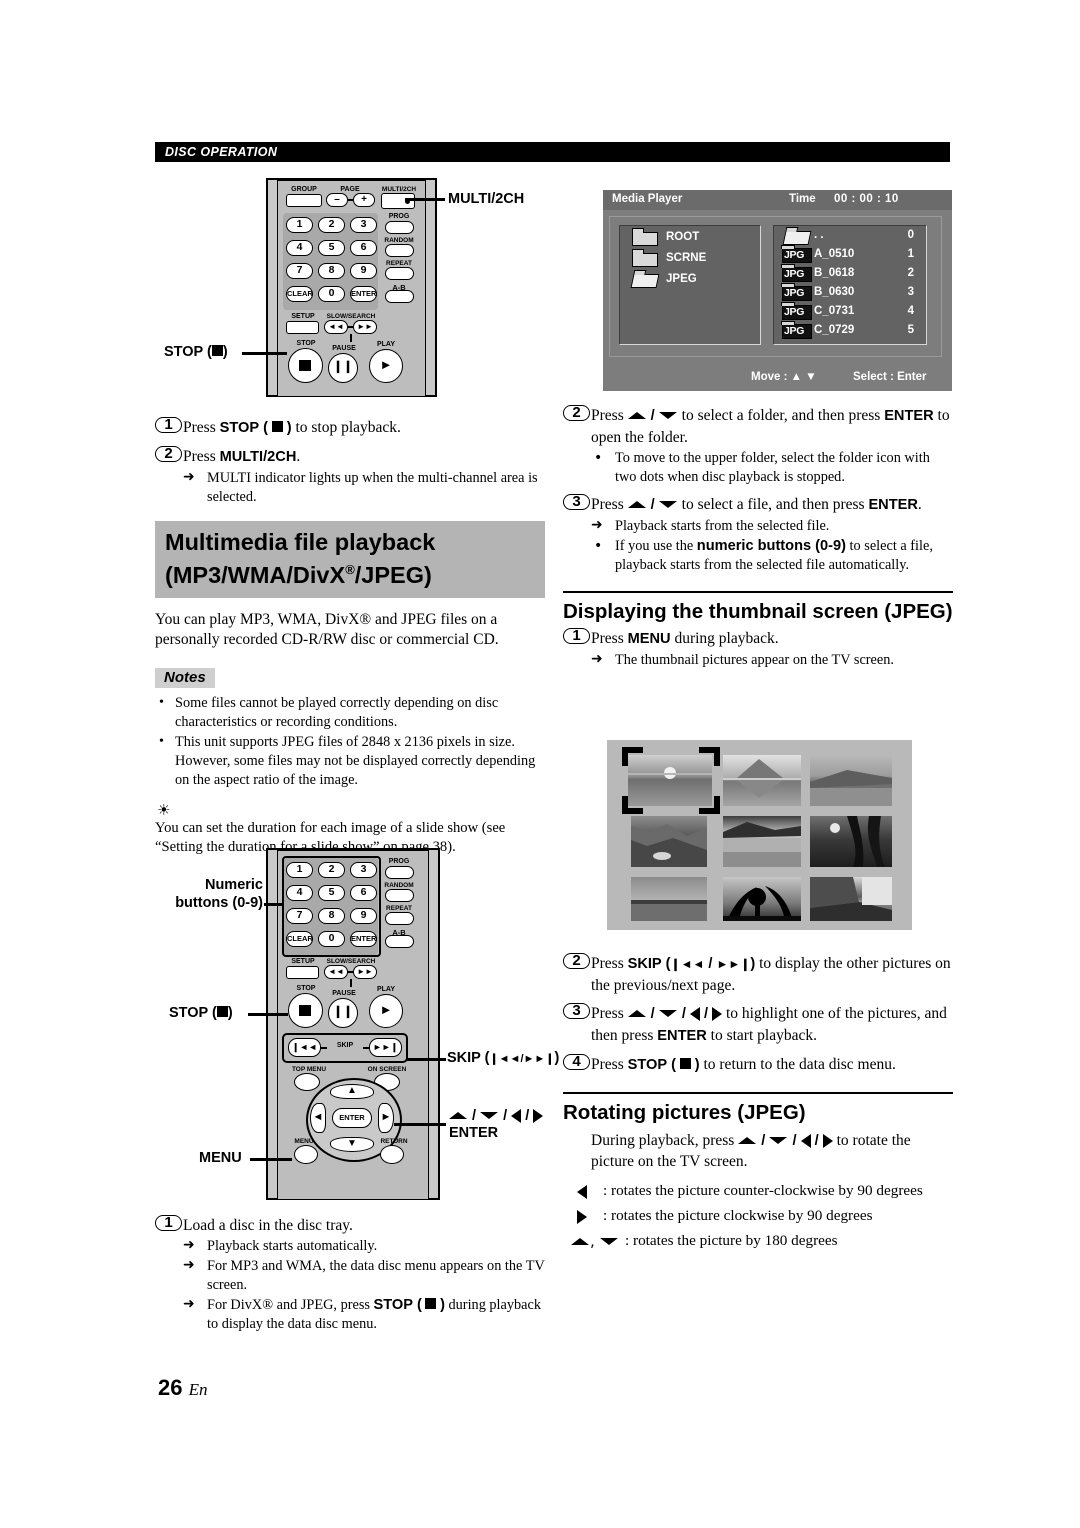  I want to click on file-row: JPG B_0630 3, so click(852, 292).